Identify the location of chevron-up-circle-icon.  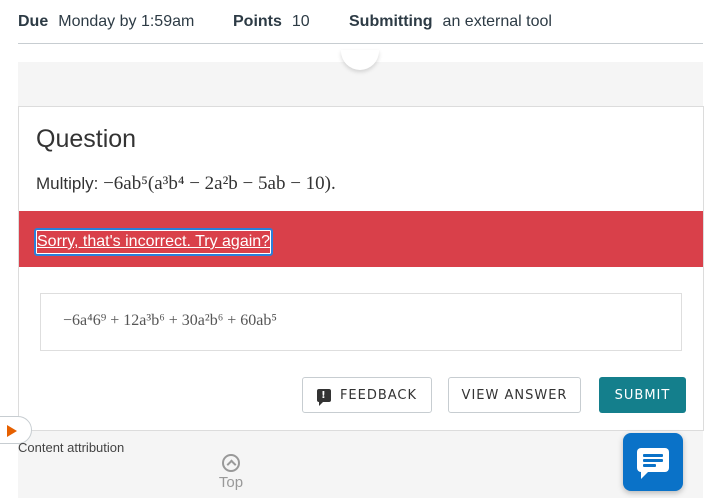
(231, 463).